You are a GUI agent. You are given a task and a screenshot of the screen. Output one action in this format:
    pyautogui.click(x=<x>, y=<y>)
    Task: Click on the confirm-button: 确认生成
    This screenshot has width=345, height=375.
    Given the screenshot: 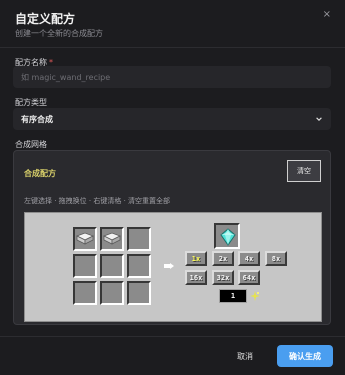 What is the action you would take?
    pyautogui.click(x=305, y=356)
    